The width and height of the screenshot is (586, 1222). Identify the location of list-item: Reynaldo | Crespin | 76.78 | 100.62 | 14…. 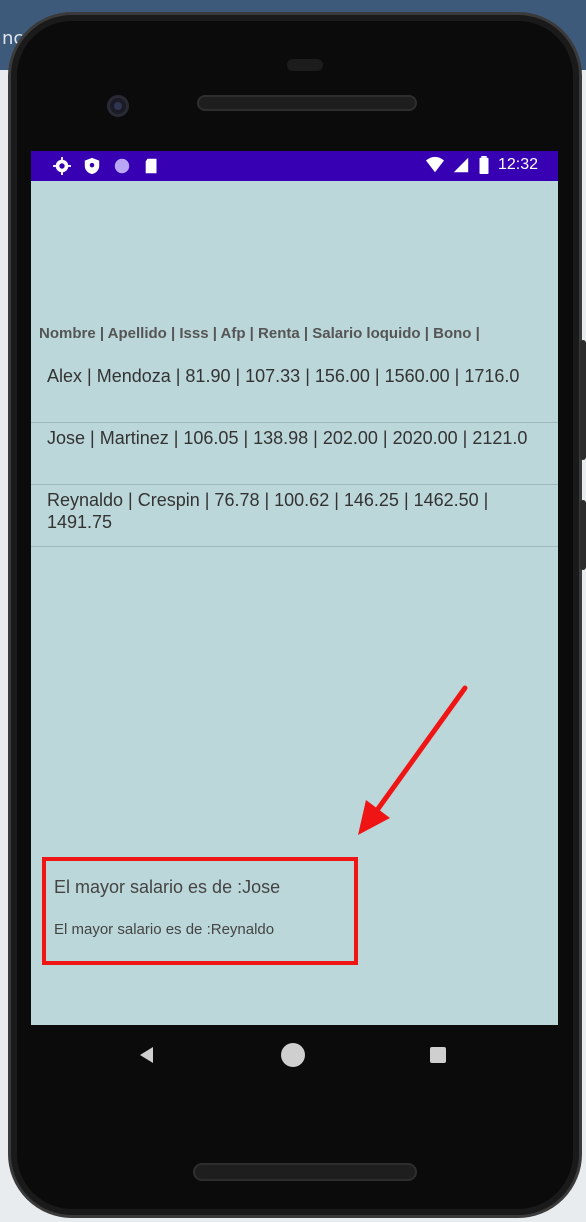
(294, 516).